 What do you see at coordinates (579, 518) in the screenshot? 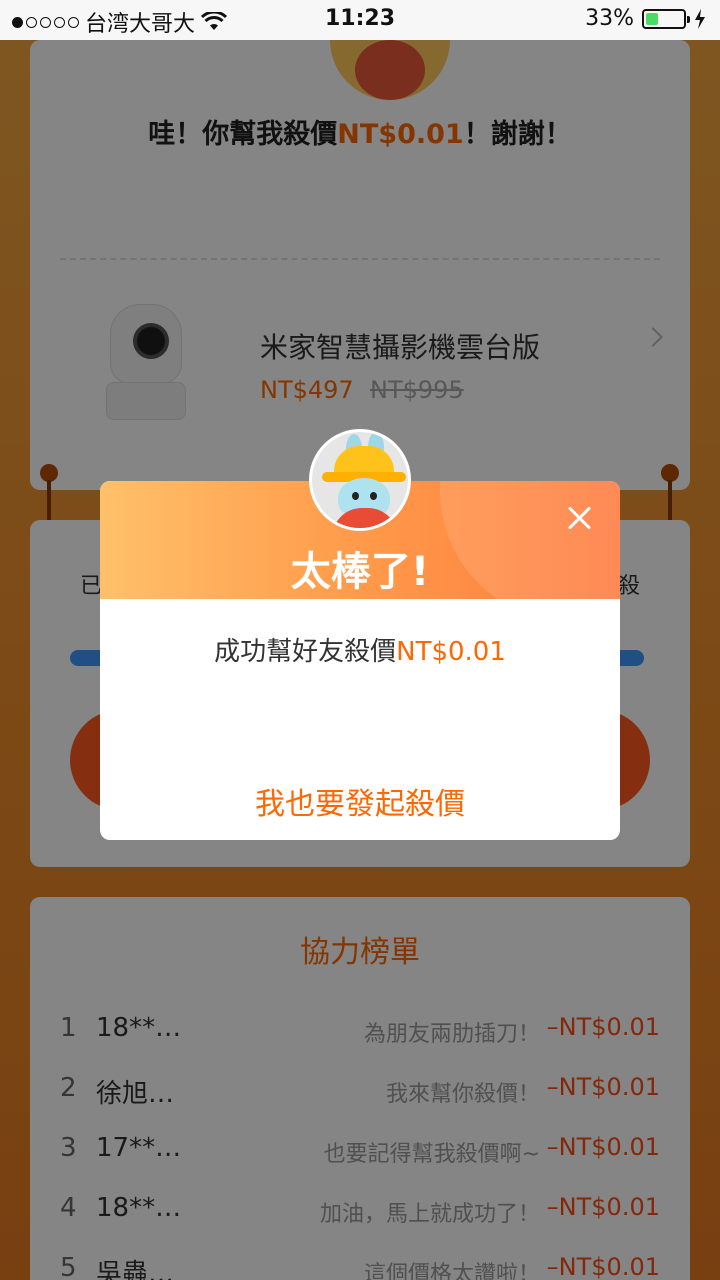
I see `close-icon` at bounding box center [579, 518].